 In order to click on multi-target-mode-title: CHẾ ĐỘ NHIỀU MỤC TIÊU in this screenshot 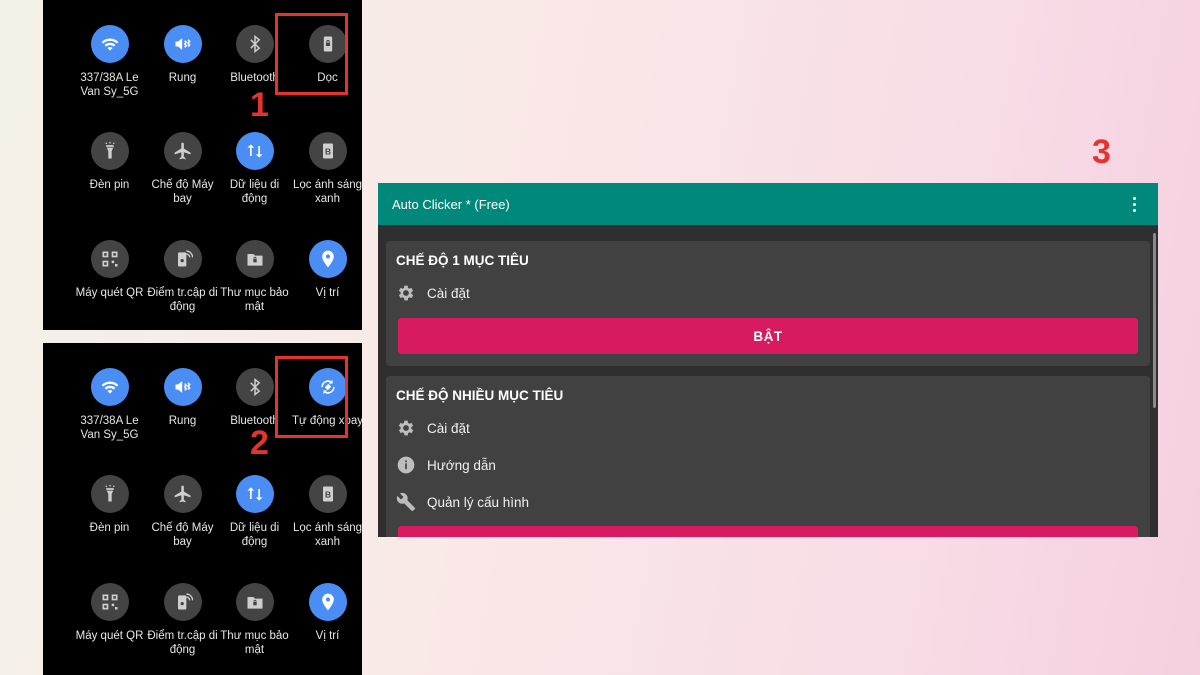, I will do `click(480, 395)`.